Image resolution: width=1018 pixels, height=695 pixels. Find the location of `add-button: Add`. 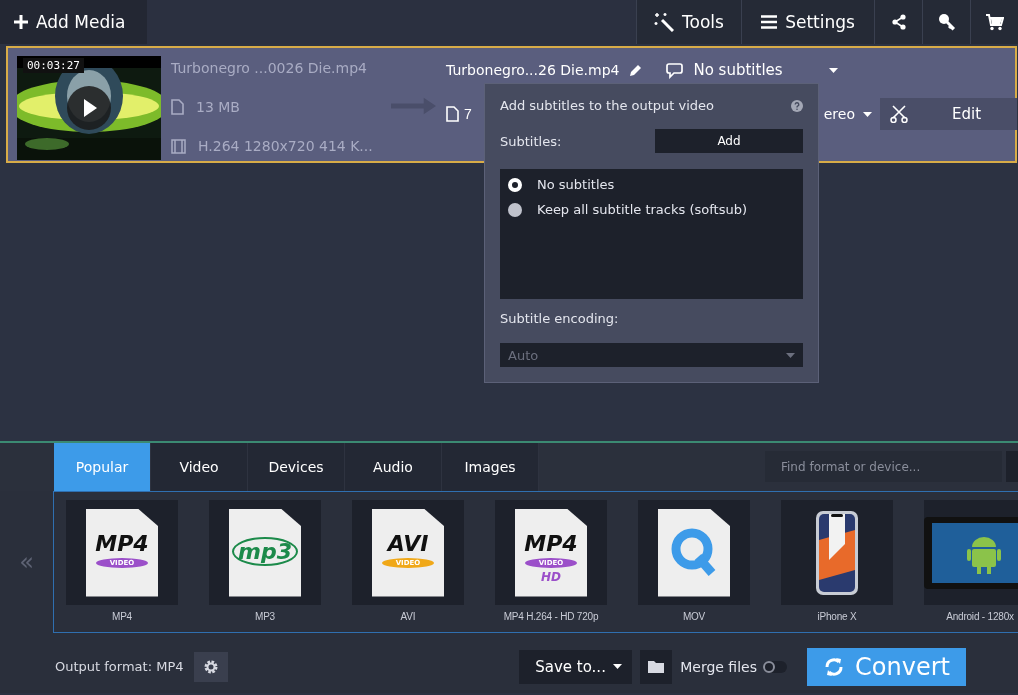

add-button: Add is located at coordinates (729, 141).